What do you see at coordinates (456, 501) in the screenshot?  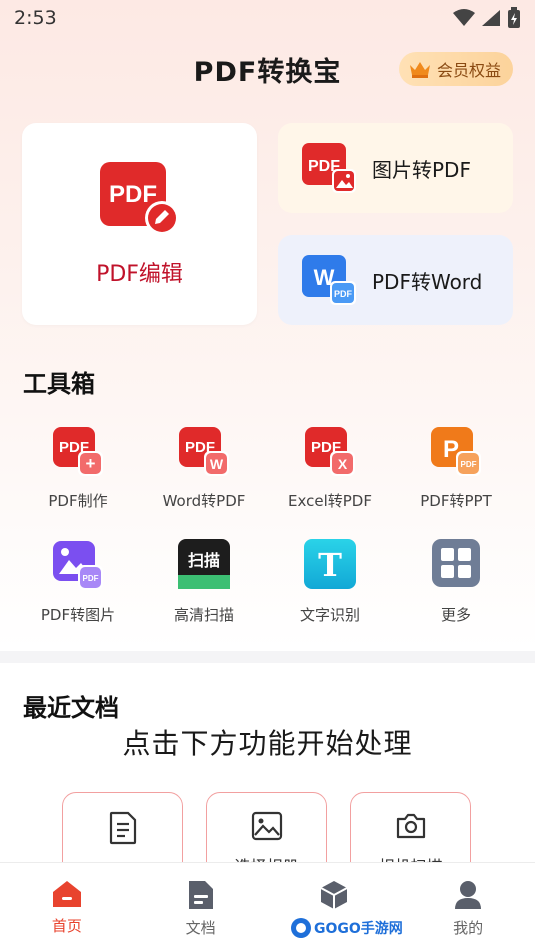 I see `tool-label: PDF转PPT` at bounding box center [456, 501].